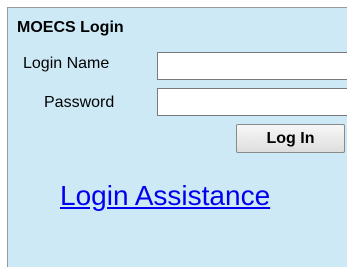  What do you see at coordinates (165, 196) in the screenshot?
I see `login-assistance-link: Login Assistance` at bounding box center [165, 196].